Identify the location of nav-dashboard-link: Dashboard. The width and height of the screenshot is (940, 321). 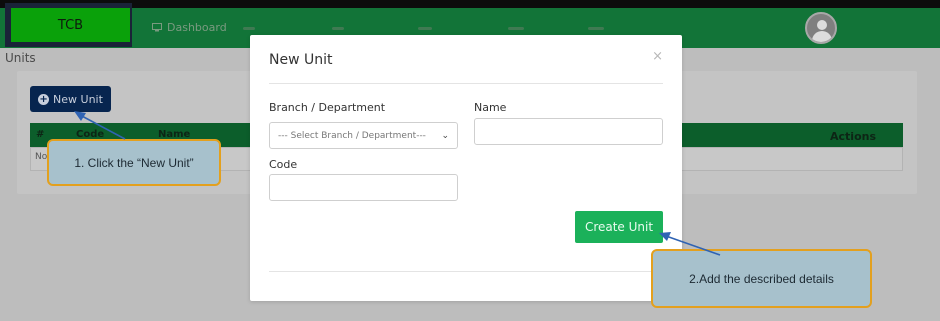
(189, 27).